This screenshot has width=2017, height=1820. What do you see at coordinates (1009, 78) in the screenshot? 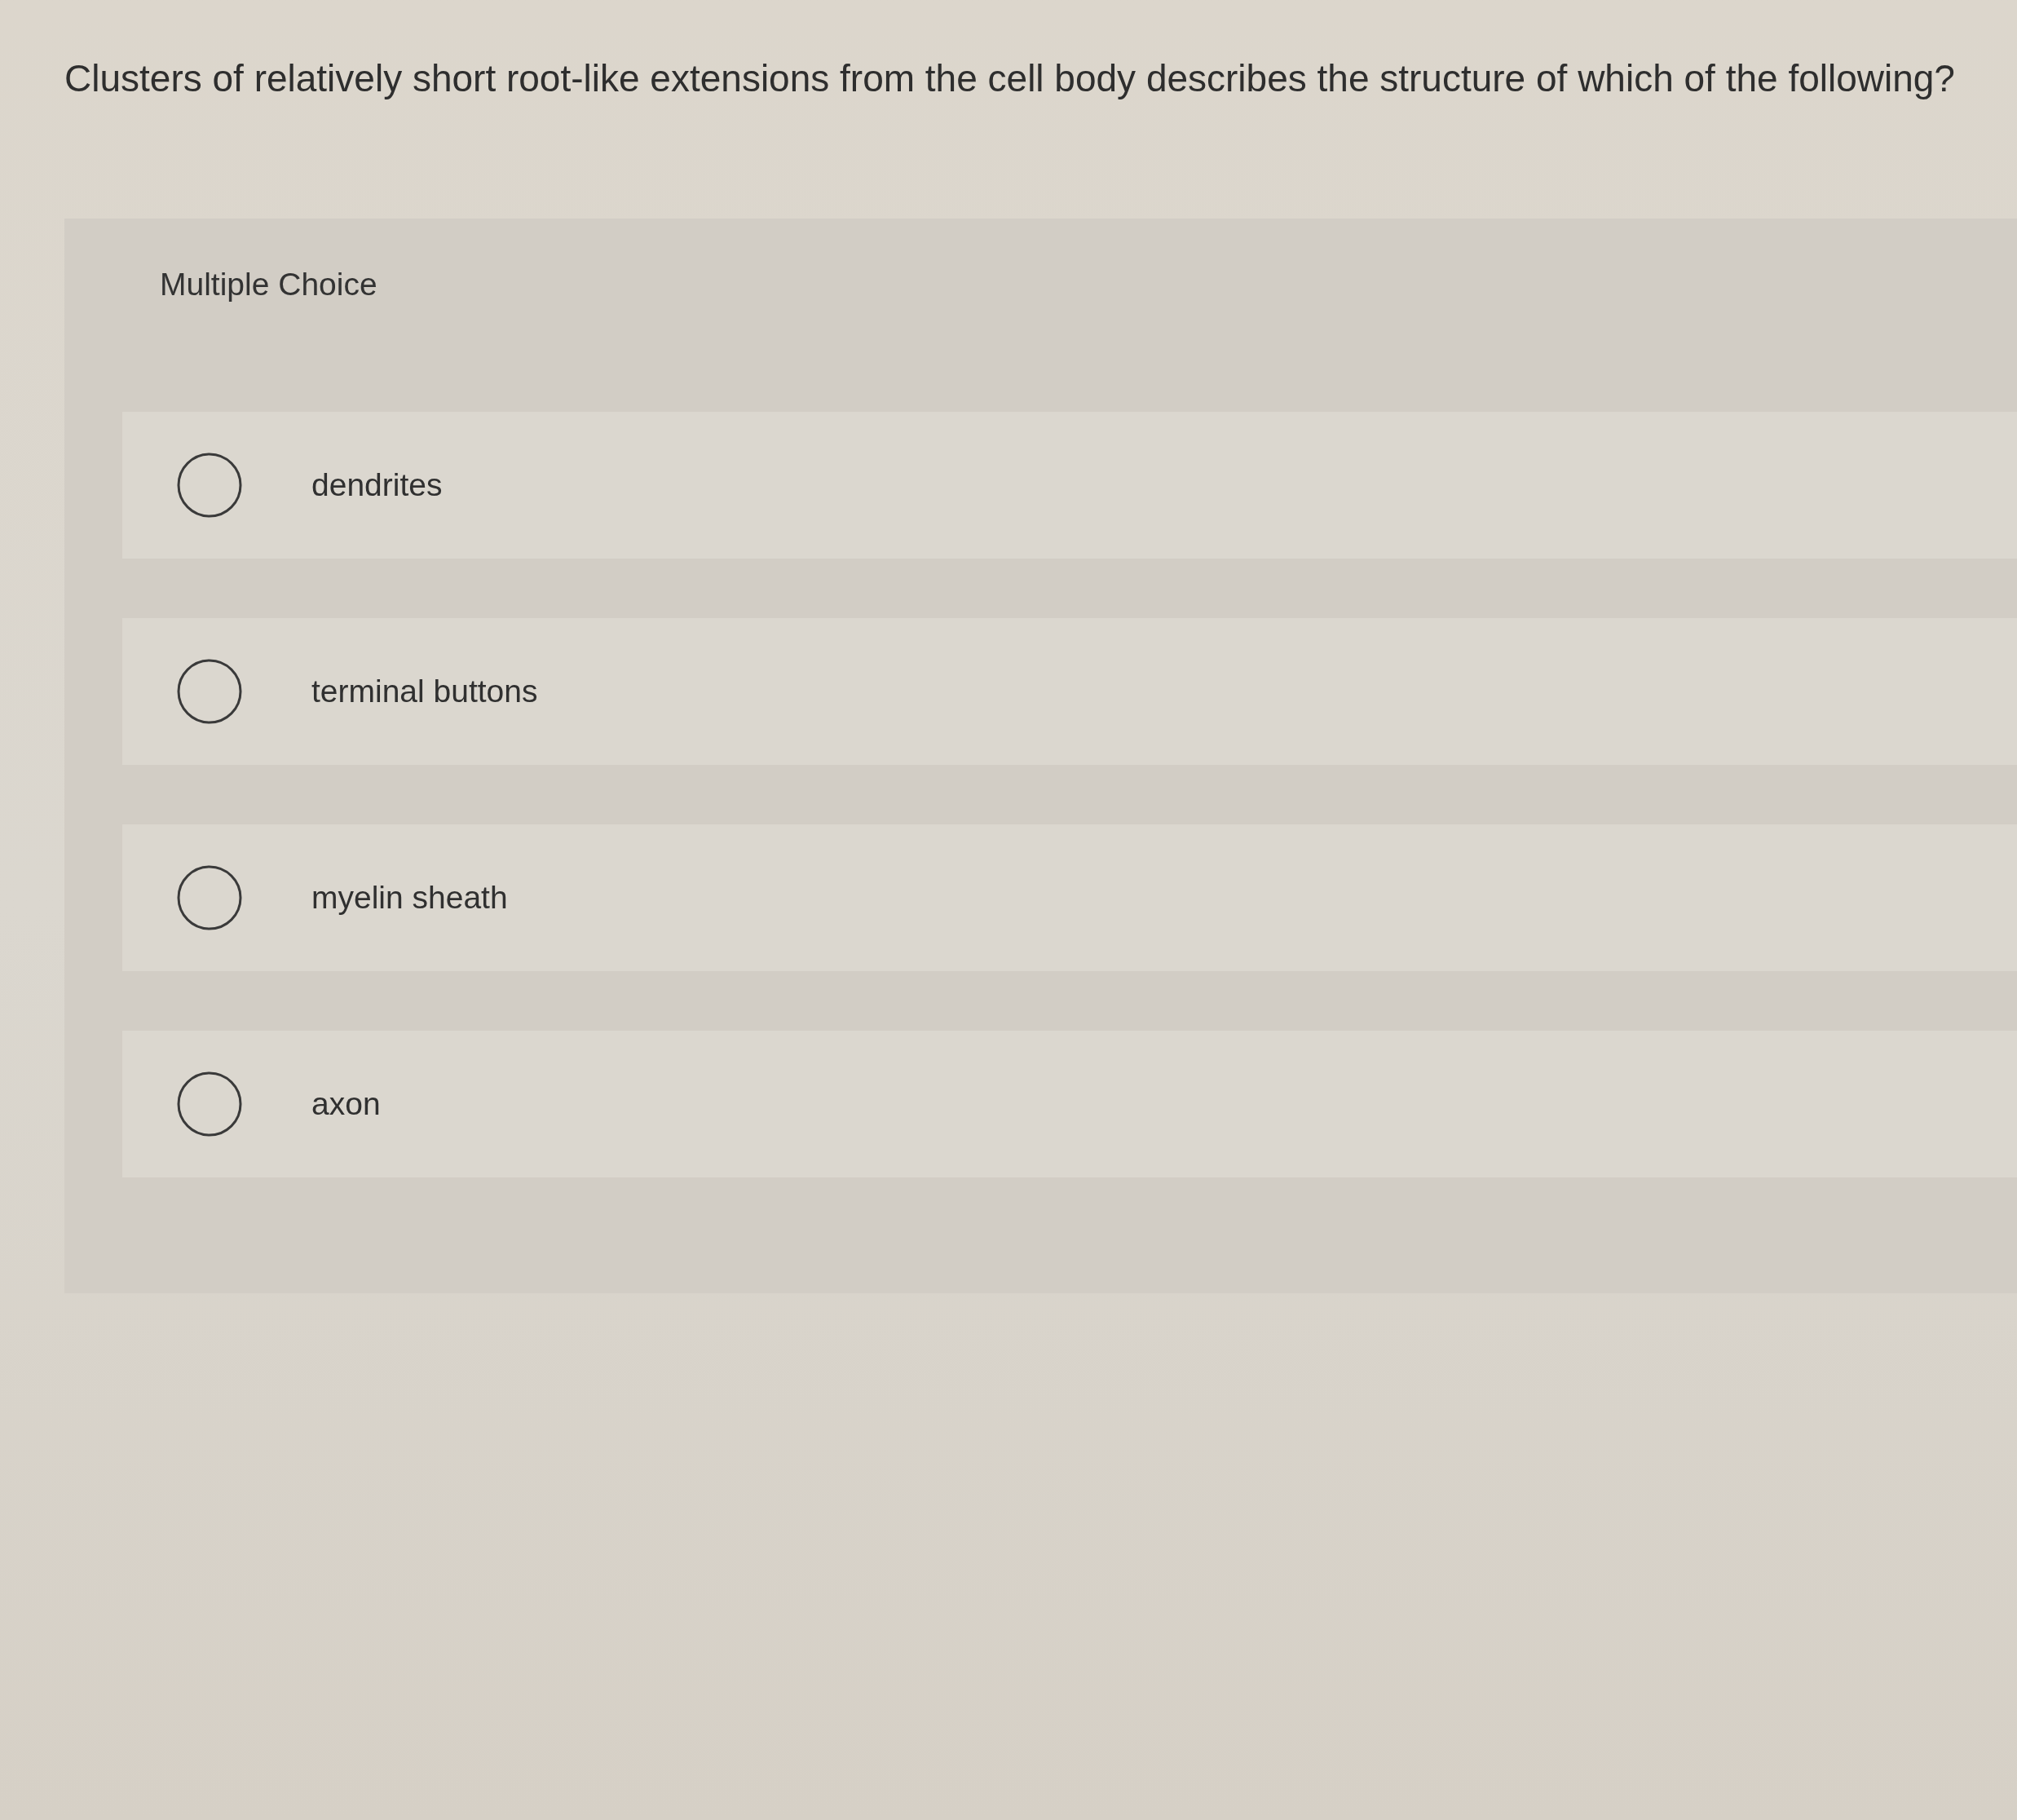
I see `question-text: Clusters of relatively short root-like extensions from the cell body describes the structure of which of the following?` at bounding box center [1009, 78].